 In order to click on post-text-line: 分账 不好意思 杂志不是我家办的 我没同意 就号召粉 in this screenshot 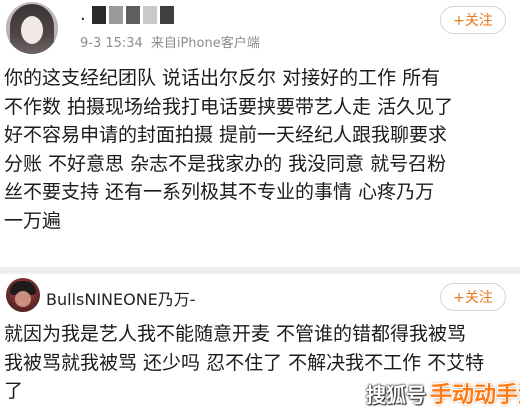, I will do `click(225, 163)`.